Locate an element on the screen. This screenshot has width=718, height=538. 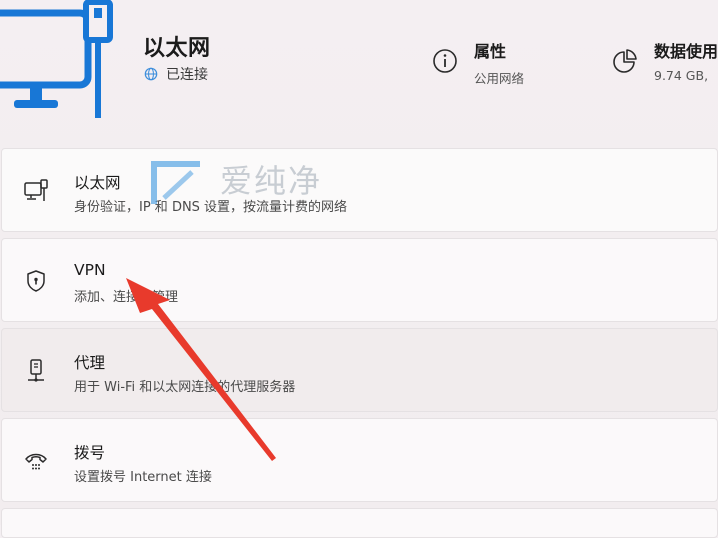
page-title: 以太网 is located at coordinates (177, 48).